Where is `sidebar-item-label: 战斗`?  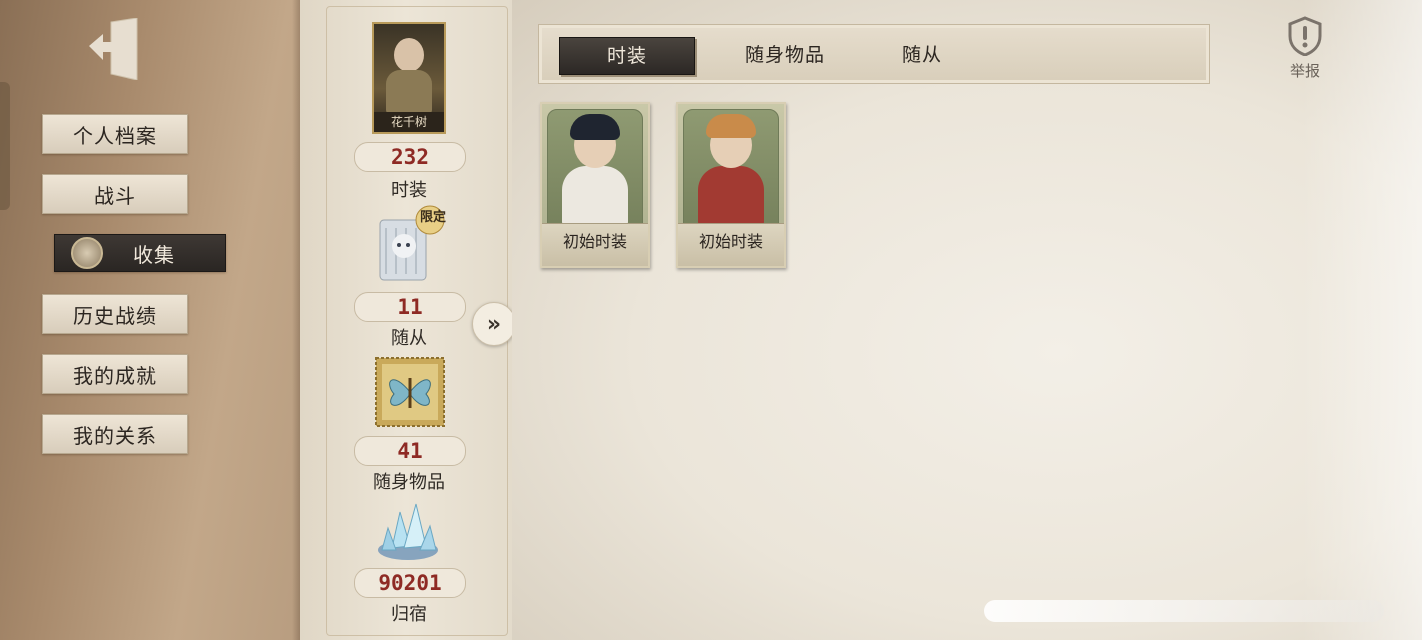 sidebar-item-label: 战斗 is located at coordinates (115, 195).